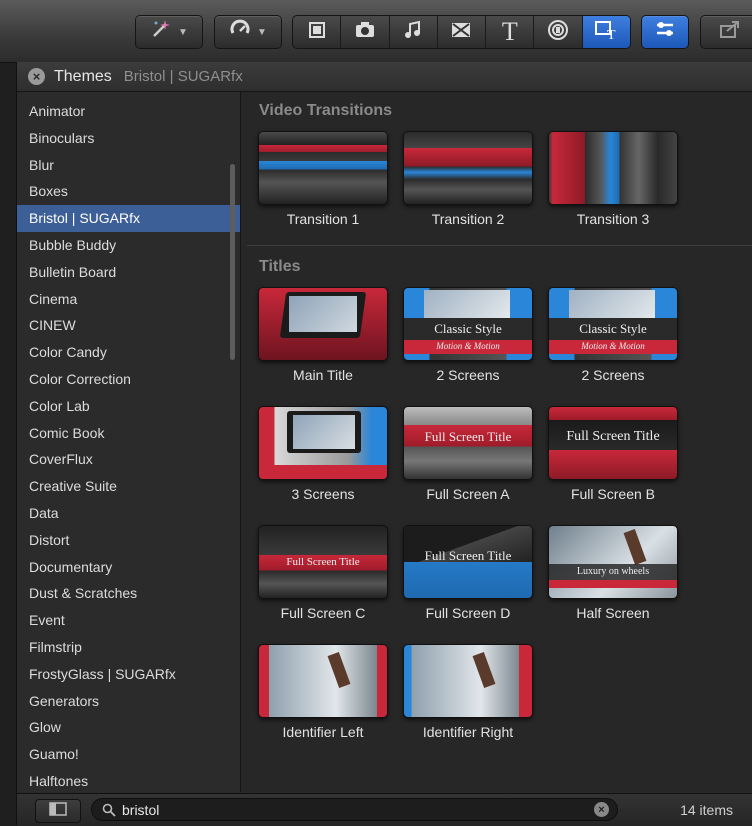 The height and width of the screenshot is (826, 752). What do you see at coordinates (128, 459) in the screenshot?
I see `sidebar-item: CoverFlux` at bounding box center [128, 459].